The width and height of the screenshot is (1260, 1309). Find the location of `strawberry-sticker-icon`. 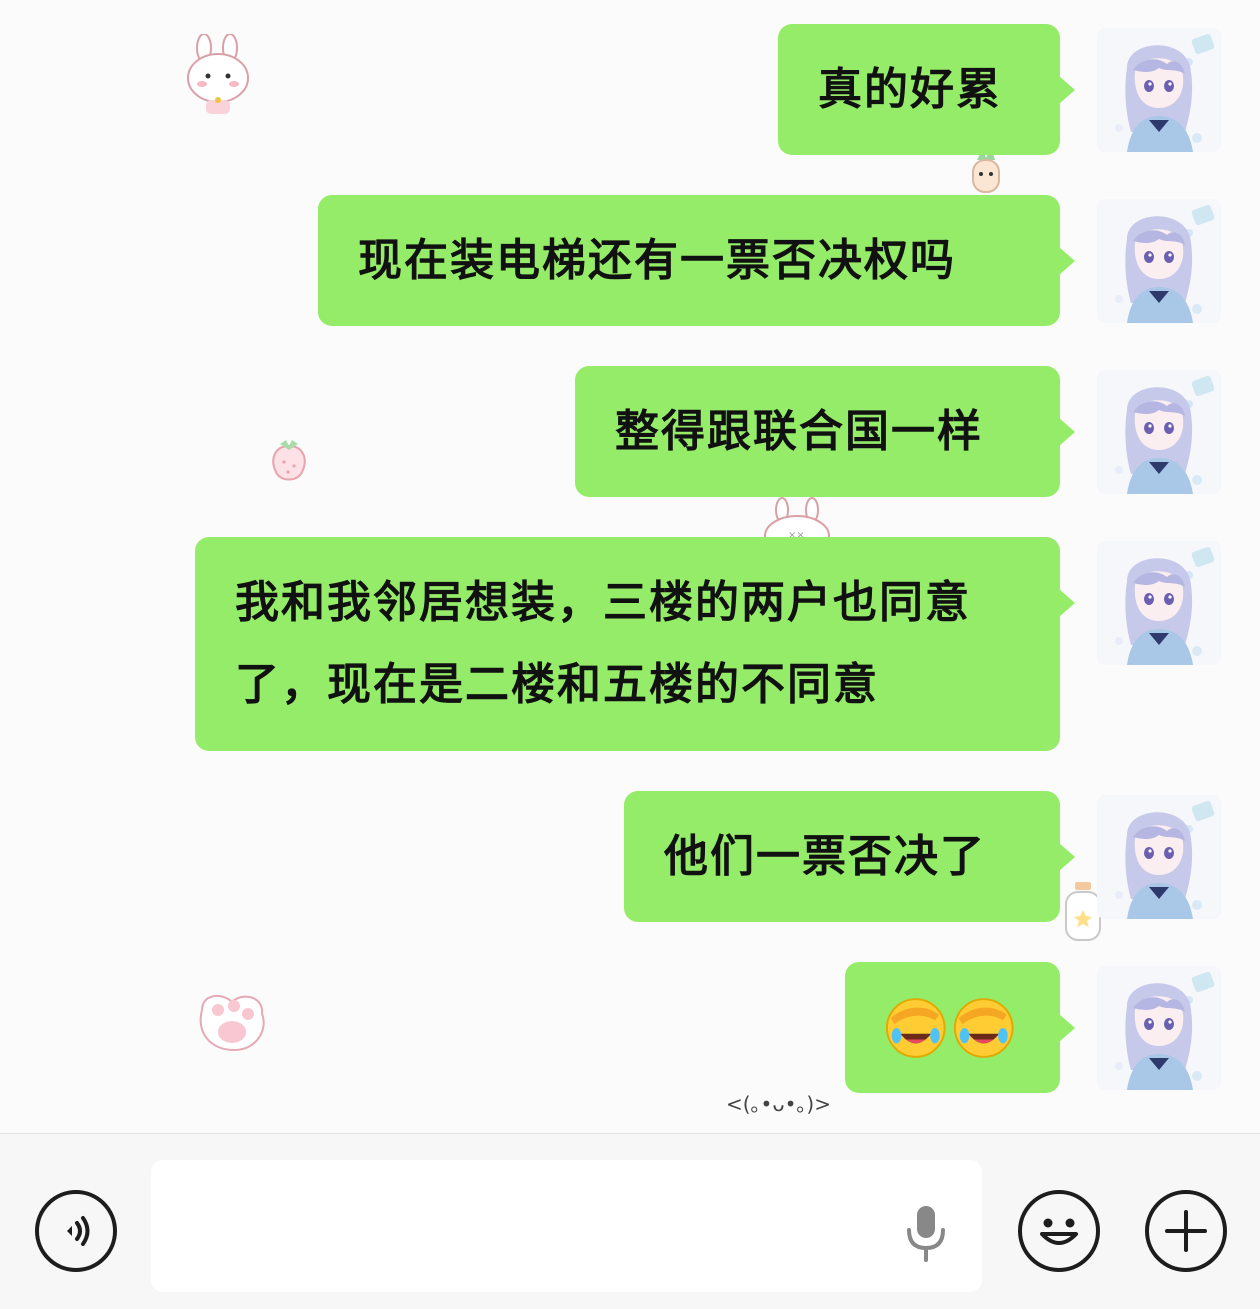

strawberry-sticker-icon is located at coordinates (289, 460).